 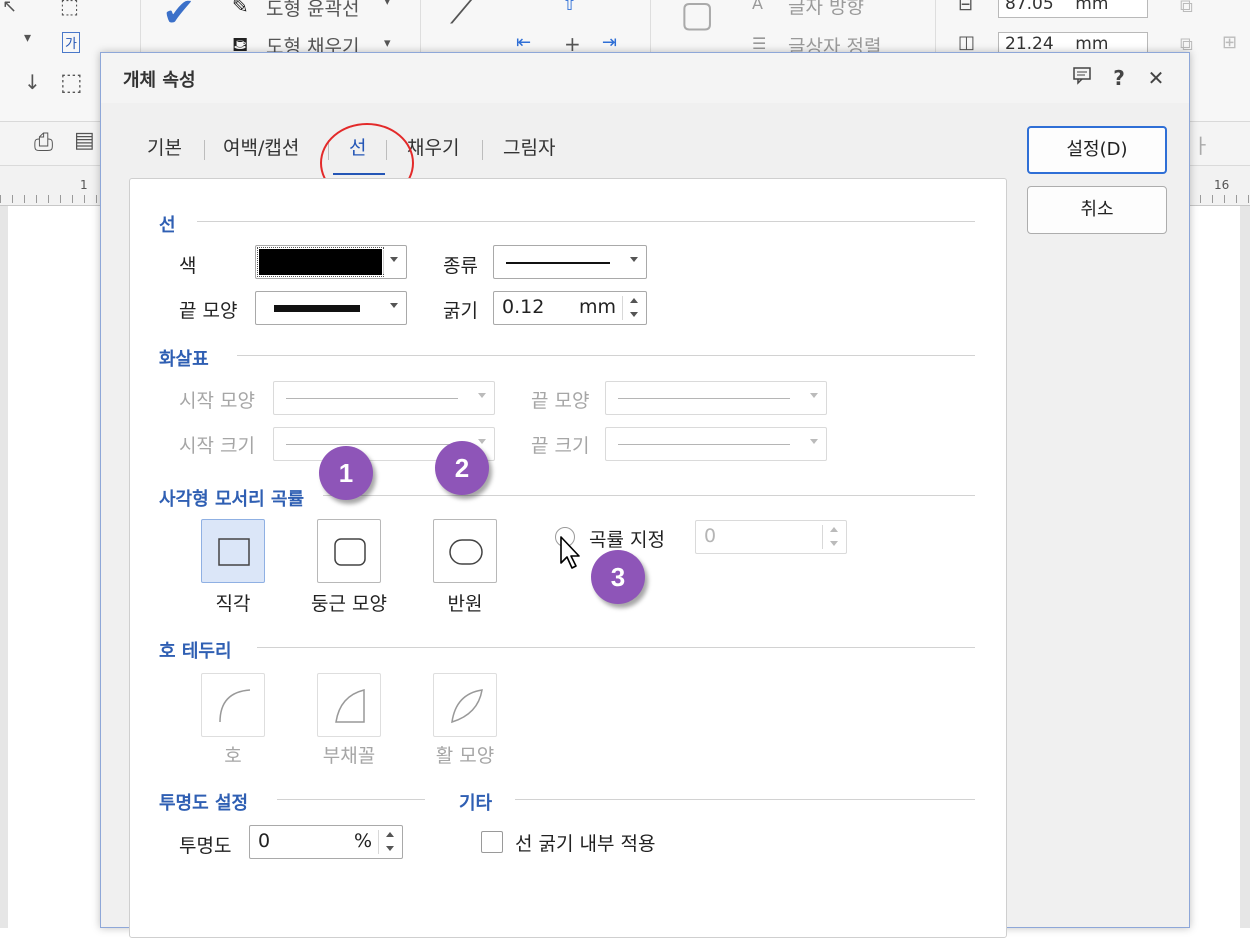 I want to click on section-title-transparency: 투명도 설정, so click(x=204, y=803).